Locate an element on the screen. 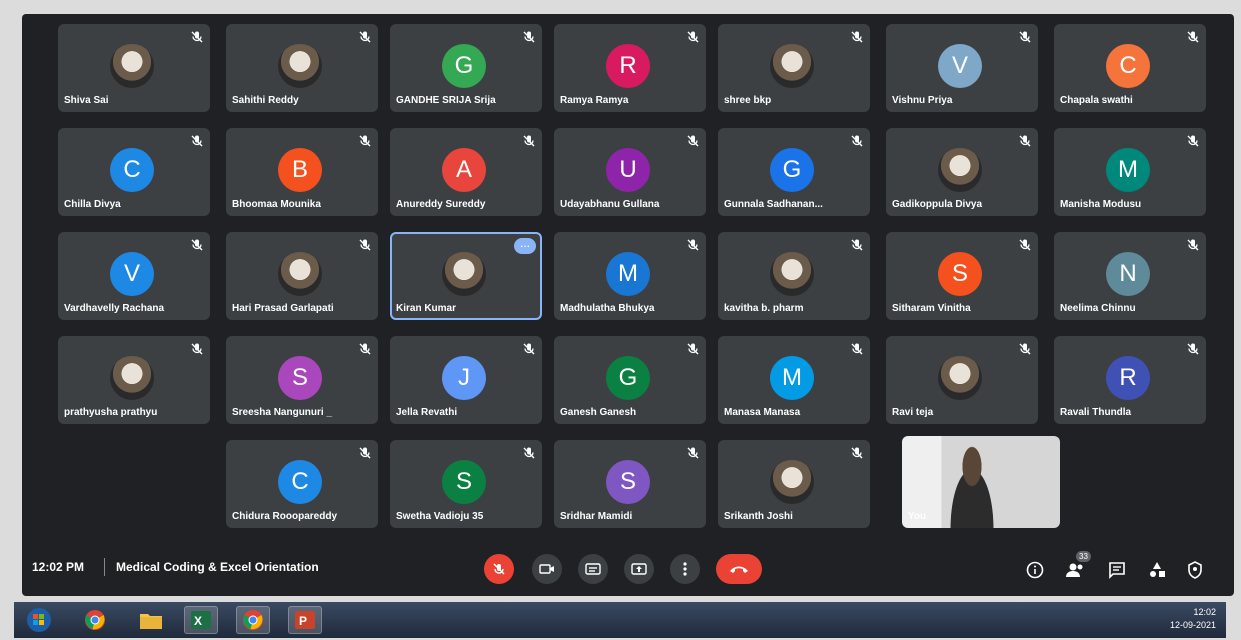 This screenshot has height=640, width=1241. leave-call-button is located at coordinates (739, 569).